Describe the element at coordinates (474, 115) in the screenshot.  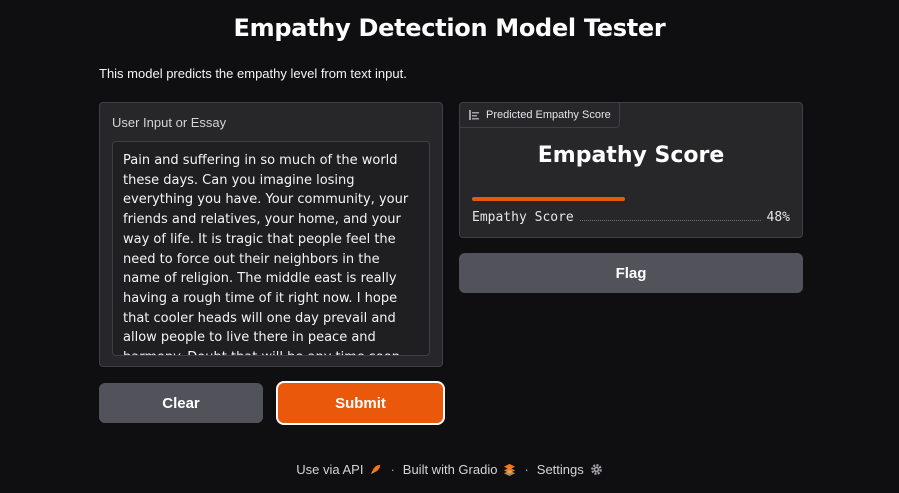
I see `label-icon` at that location.